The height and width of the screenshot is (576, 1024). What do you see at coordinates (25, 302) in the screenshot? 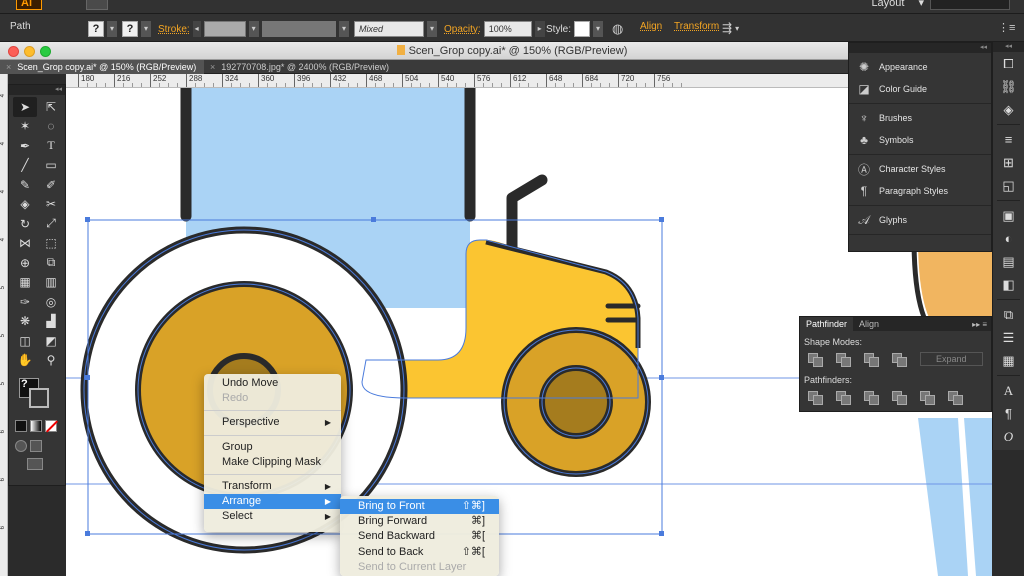
I see `eyedropper-tool-icon: ✑` at bounding box center [25, 302].